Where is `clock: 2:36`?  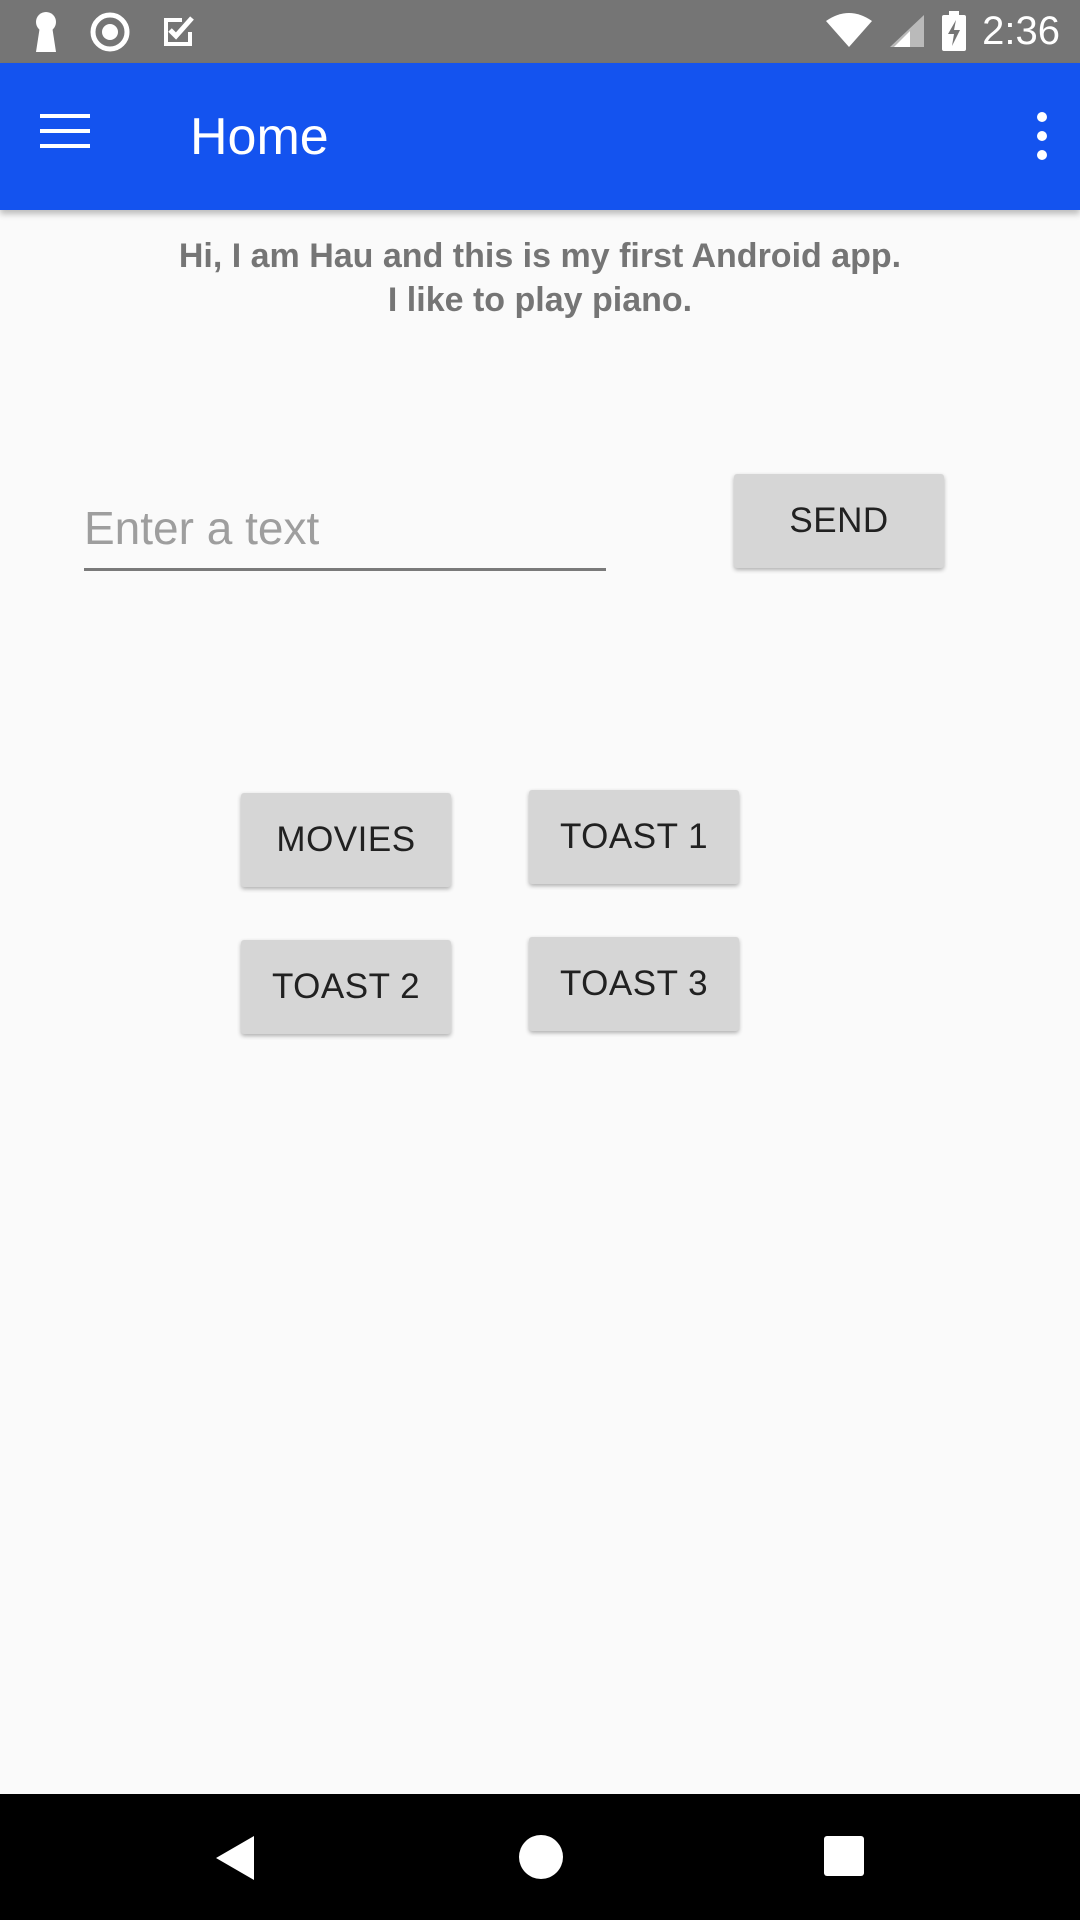
clock: 2:36 is located at coordinates (1021, 31).